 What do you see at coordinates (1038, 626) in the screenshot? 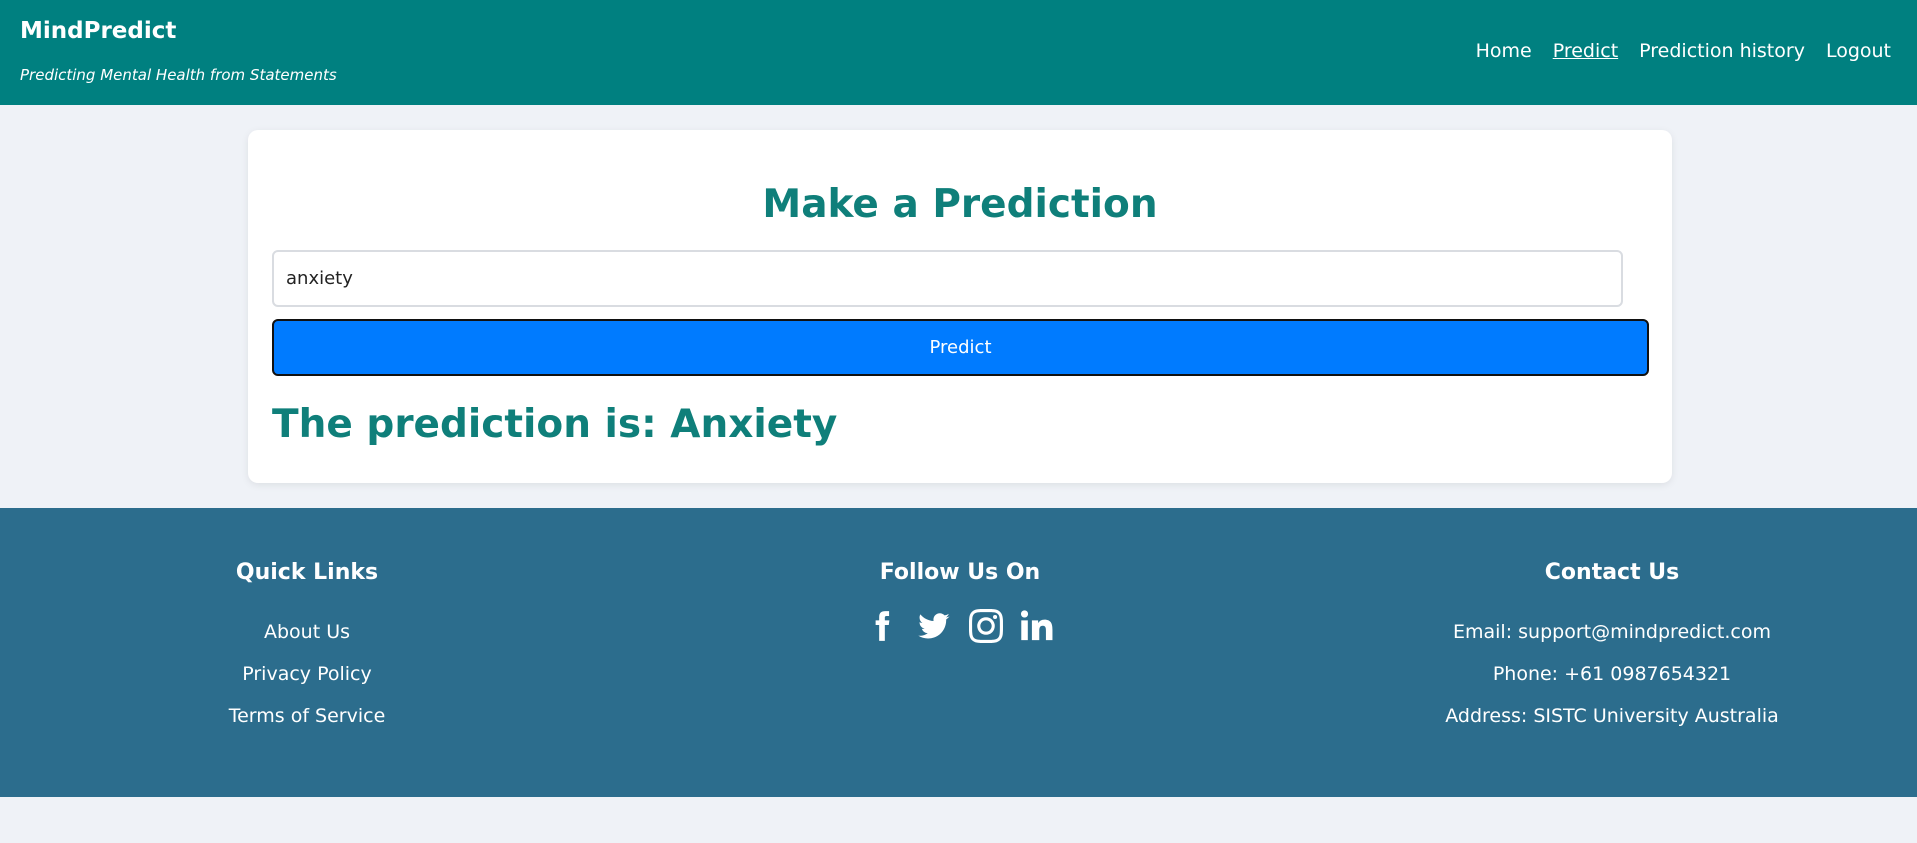
I see `linkedin-icon` at bounding box center [1038, 626].